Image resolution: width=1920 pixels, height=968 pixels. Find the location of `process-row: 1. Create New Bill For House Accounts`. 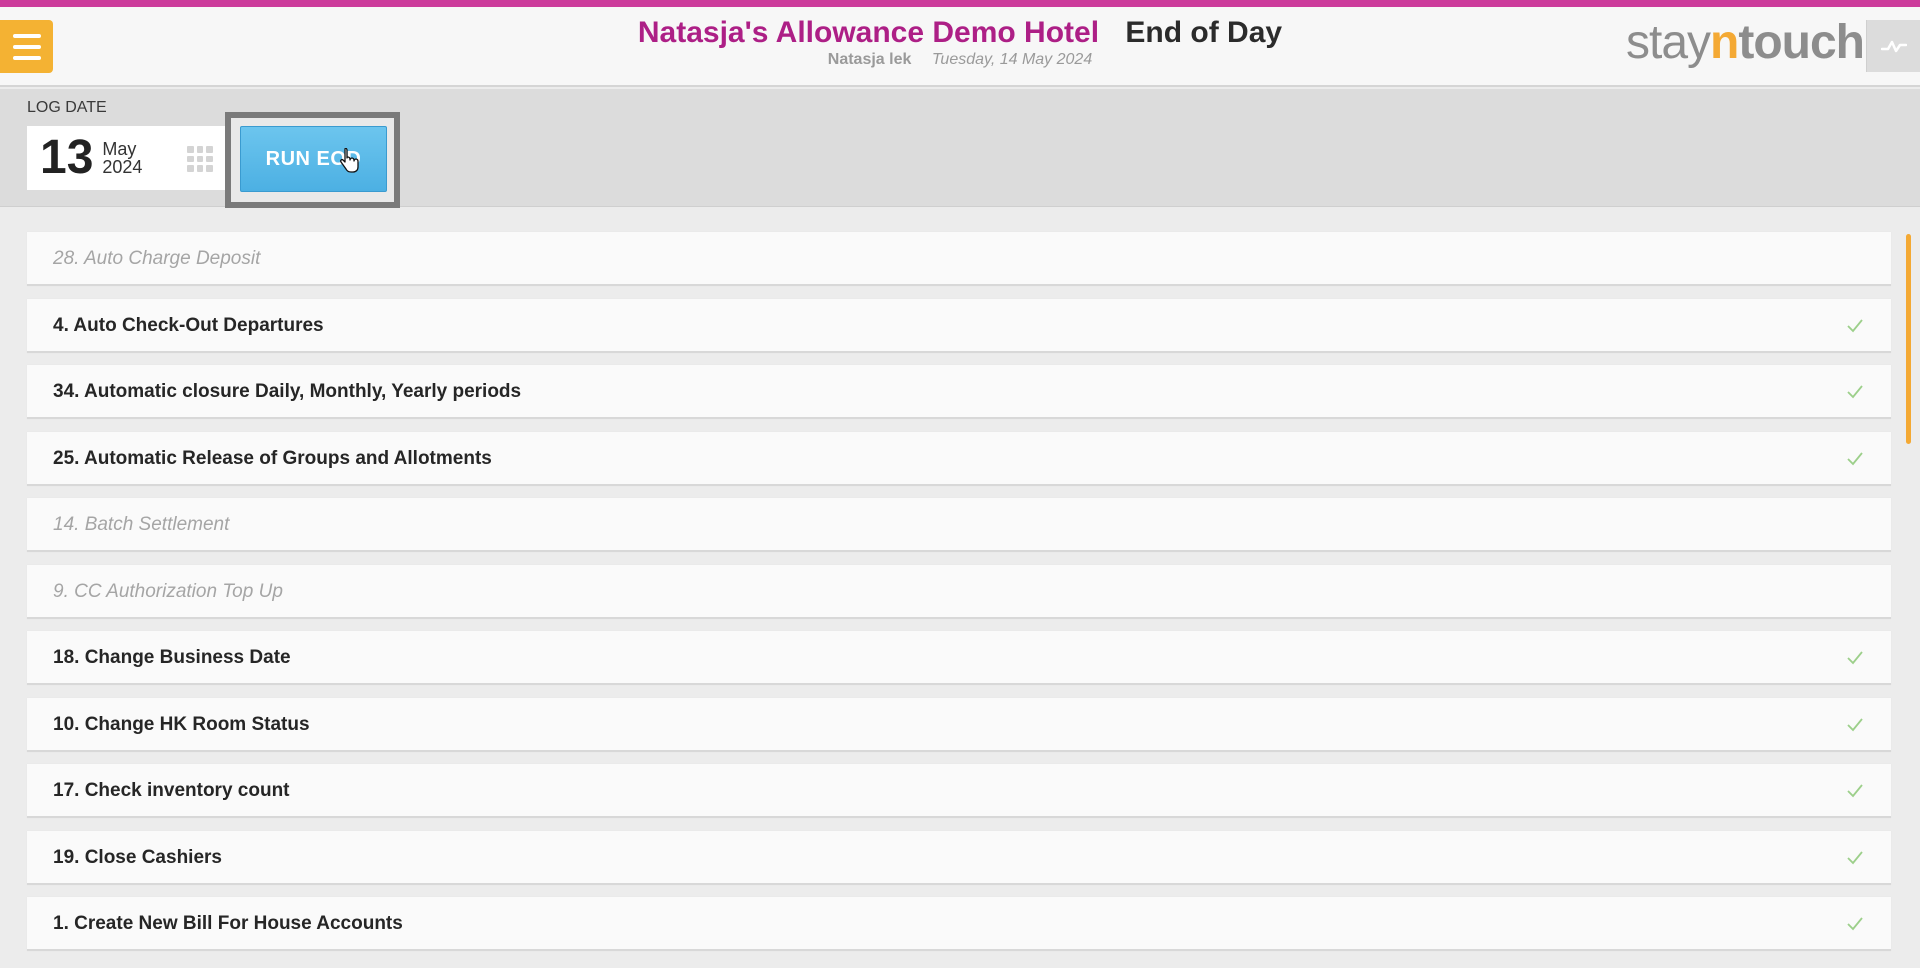

process-row: 1. Create New Bill For House Accounts is located at coordinates (959, 924).